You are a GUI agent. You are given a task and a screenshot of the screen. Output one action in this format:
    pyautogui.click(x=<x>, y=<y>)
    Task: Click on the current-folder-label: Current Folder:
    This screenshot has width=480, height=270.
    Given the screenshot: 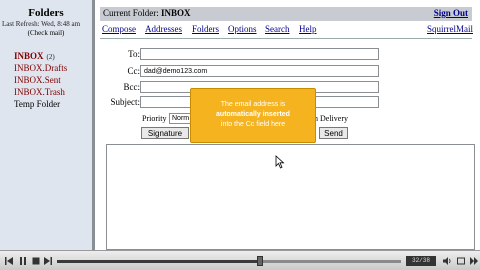 What is the action you would take?
    pyautogui.click(x=131, y=13)
    